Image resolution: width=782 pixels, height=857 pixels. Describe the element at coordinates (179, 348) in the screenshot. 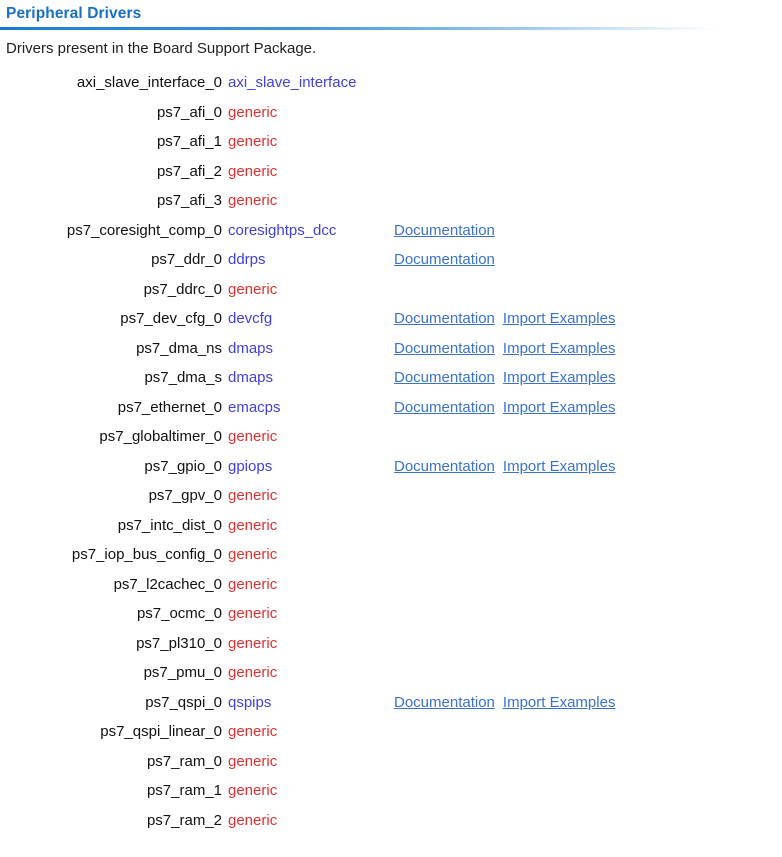

I see `driver-instance-name: ps7_dma_ns` at that location.